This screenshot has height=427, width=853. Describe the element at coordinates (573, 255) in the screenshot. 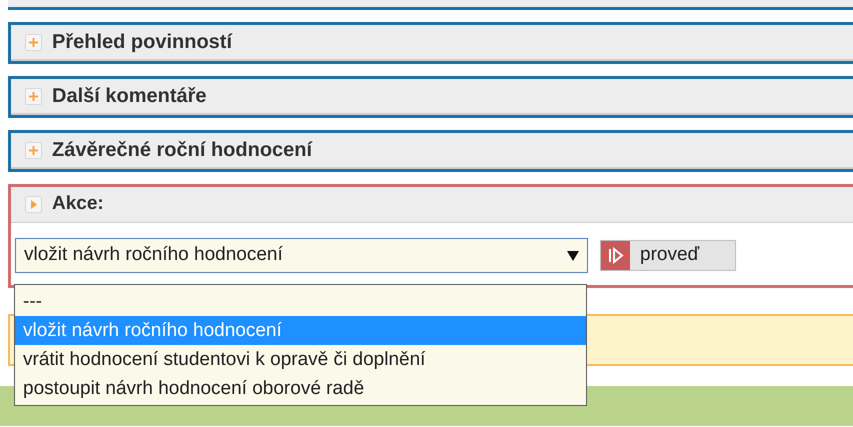

I see `caret-icon` at that location.